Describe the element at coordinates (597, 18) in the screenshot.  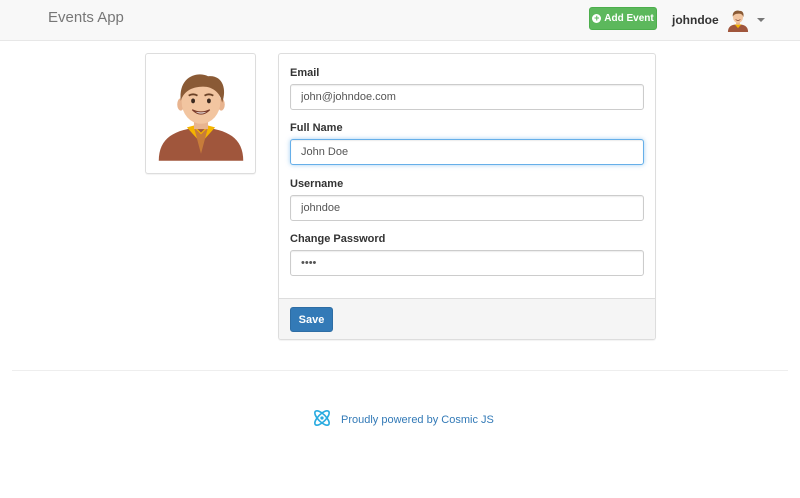
I see `plus-circle-icon: +` at that location.